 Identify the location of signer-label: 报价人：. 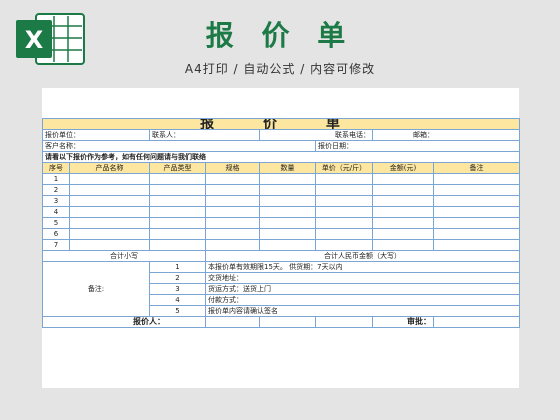
(124, 322).